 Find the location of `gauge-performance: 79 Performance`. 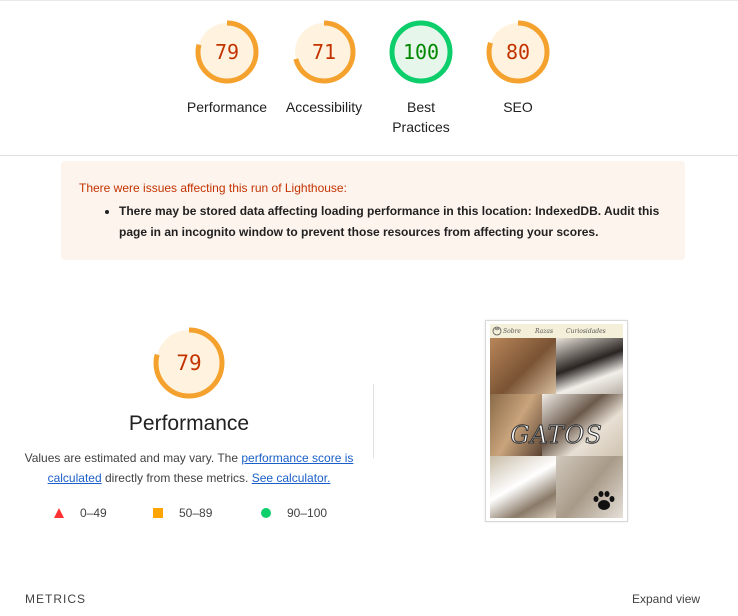

gauge-performance: 79 Performance is located at coordinates (227, 68).